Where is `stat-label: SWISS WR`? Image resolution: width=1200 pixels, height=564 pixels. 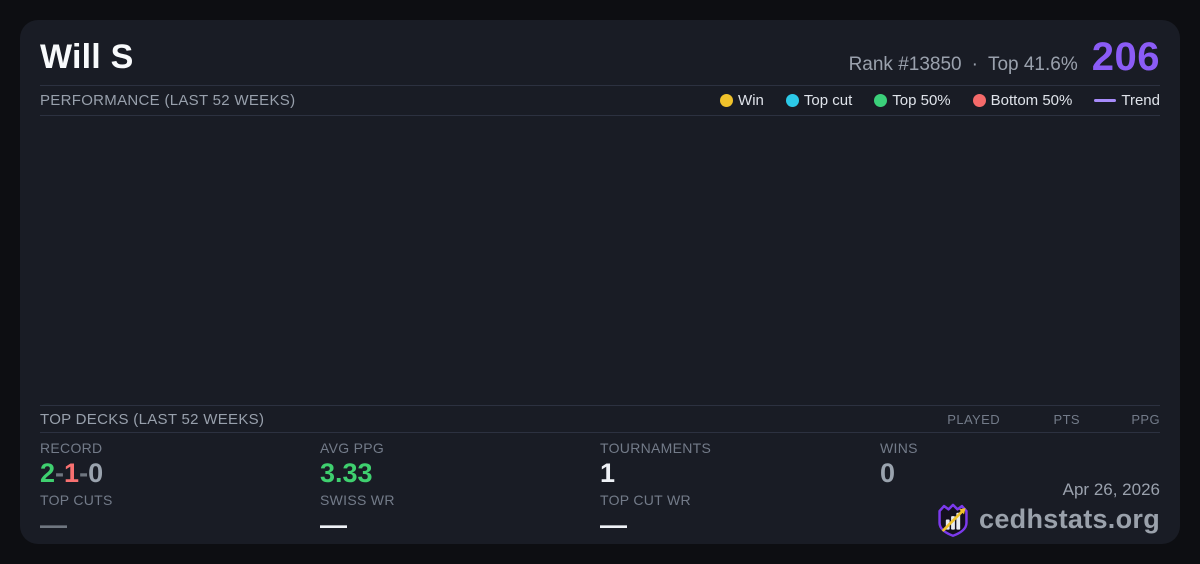
stat-label: SWISS WR is located at coordinates (357, 500).